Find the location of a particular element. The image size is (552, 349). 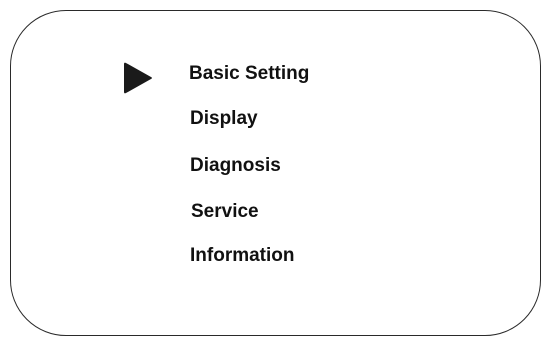

menu-item-label: Diagnosis is located at coordinates (235, 165).